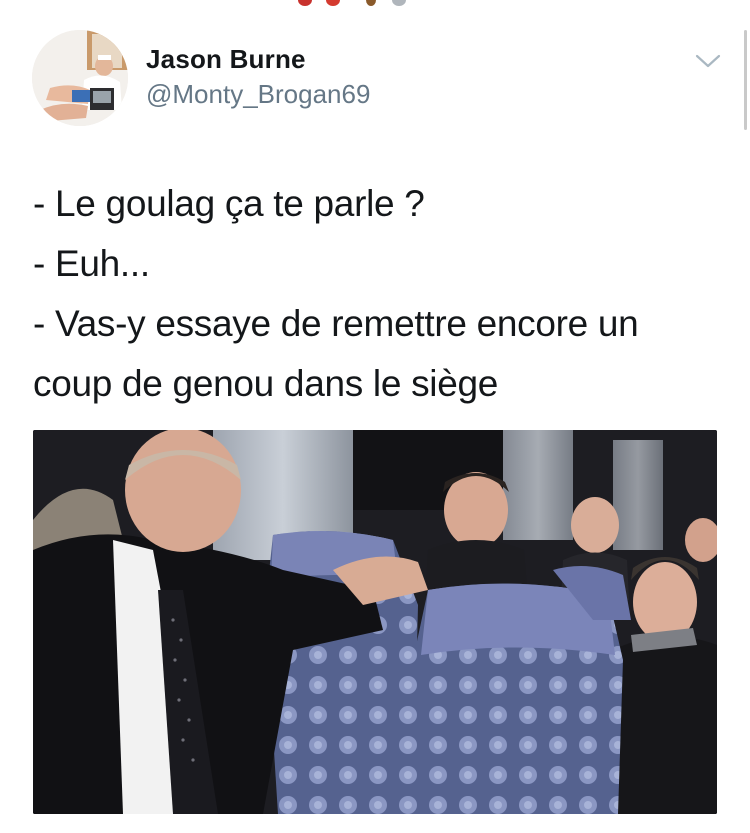  What do you see at coordinates (258, 94) in the screenshot?
I see `author-handle: @Monty_Brogan69` at bounding box center [258, 94].